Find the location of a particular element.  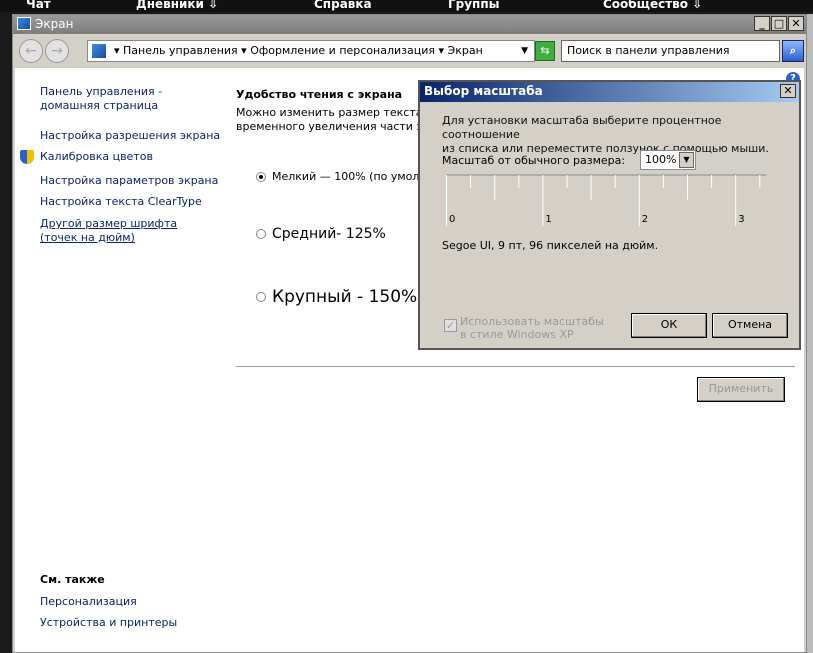

radio-small: Мелкий — 100% (по умолч is located at coordinates (338, 176).